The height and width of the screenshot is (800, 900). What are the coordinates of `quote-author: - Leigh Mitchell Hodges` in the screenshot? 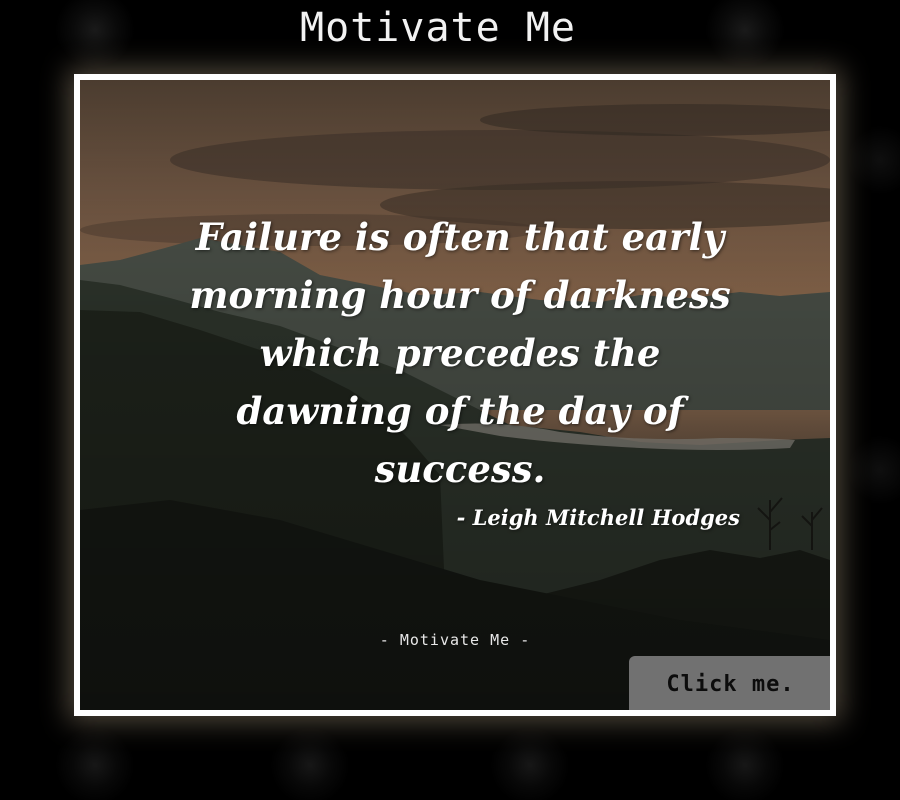 It's located at (598, 517).